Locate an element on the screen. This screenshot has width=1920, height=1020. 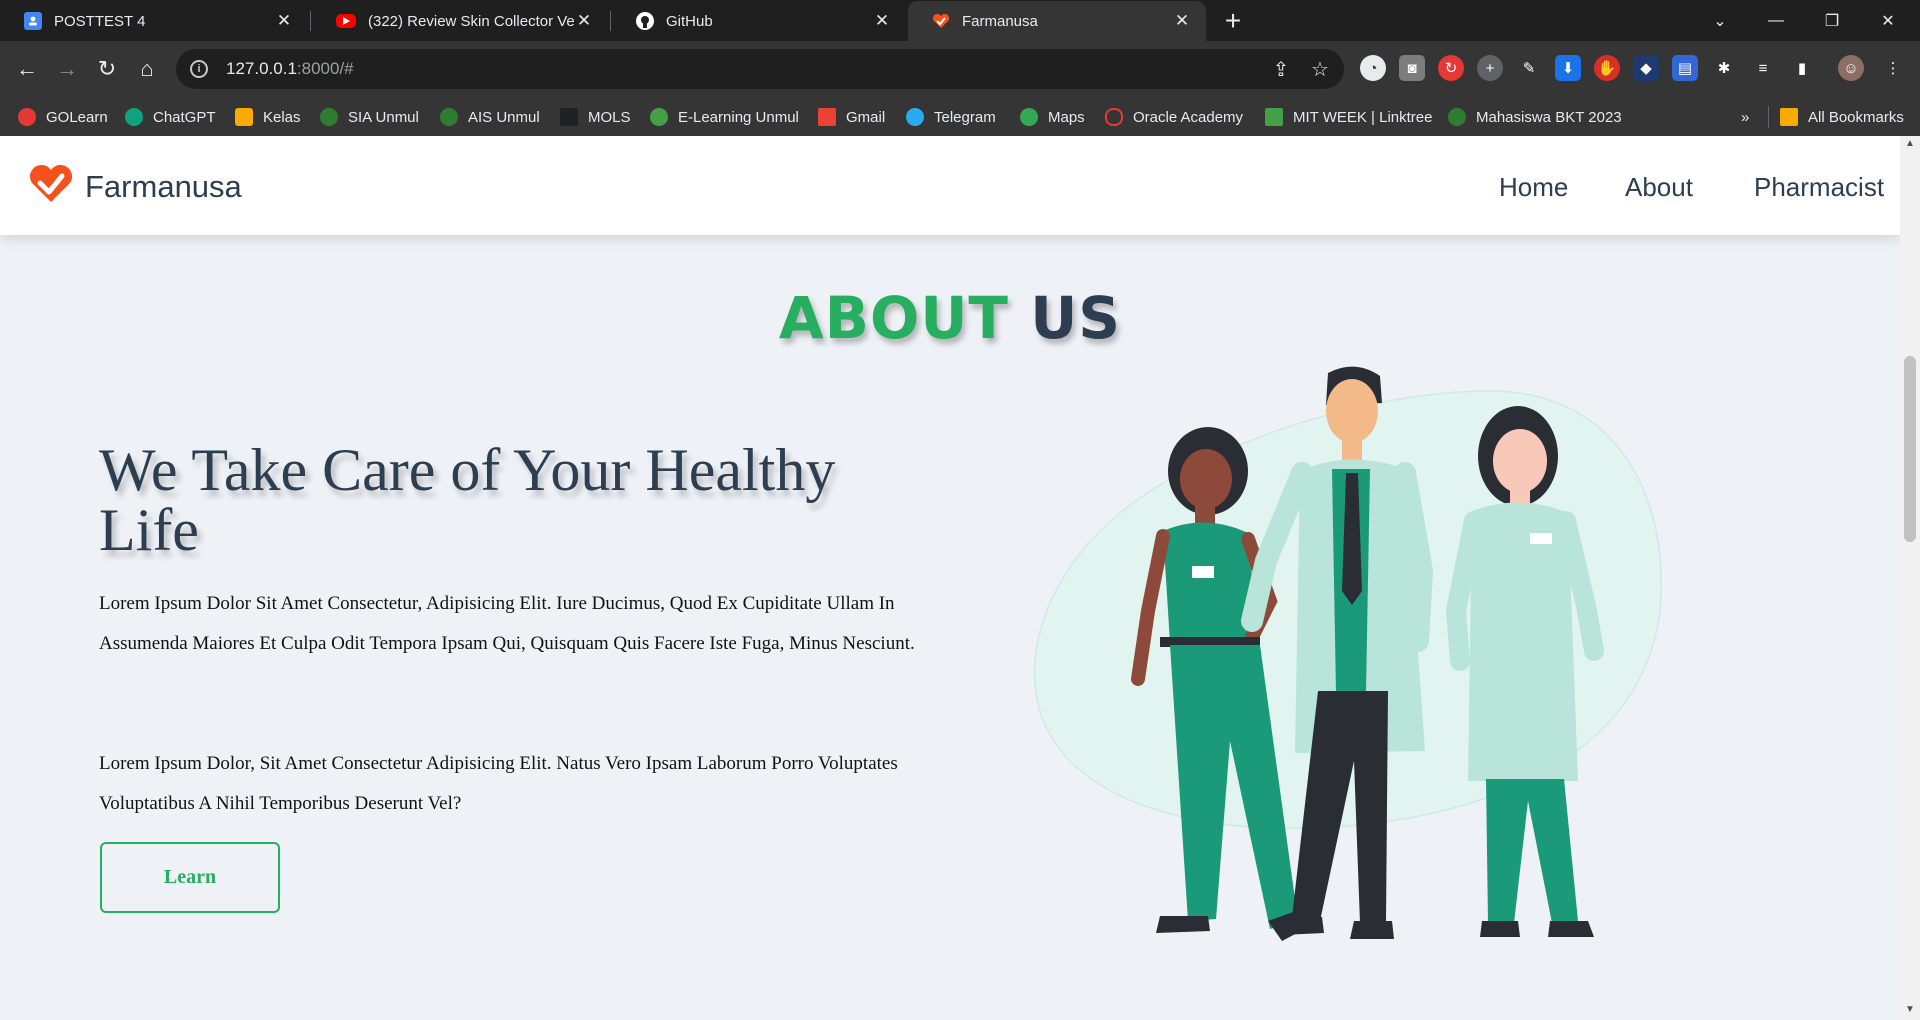
restore-icon: ❐ is located at coordinates (1832, 20).